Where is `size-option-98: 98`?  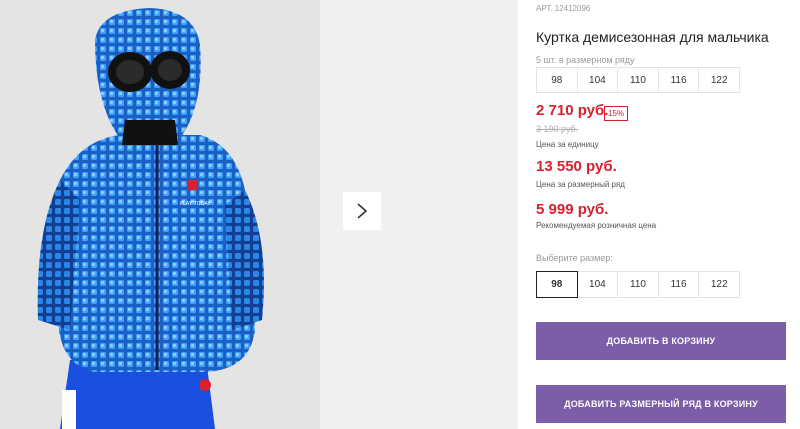 size-option-98: 98 is located at coordinates (557, 284).